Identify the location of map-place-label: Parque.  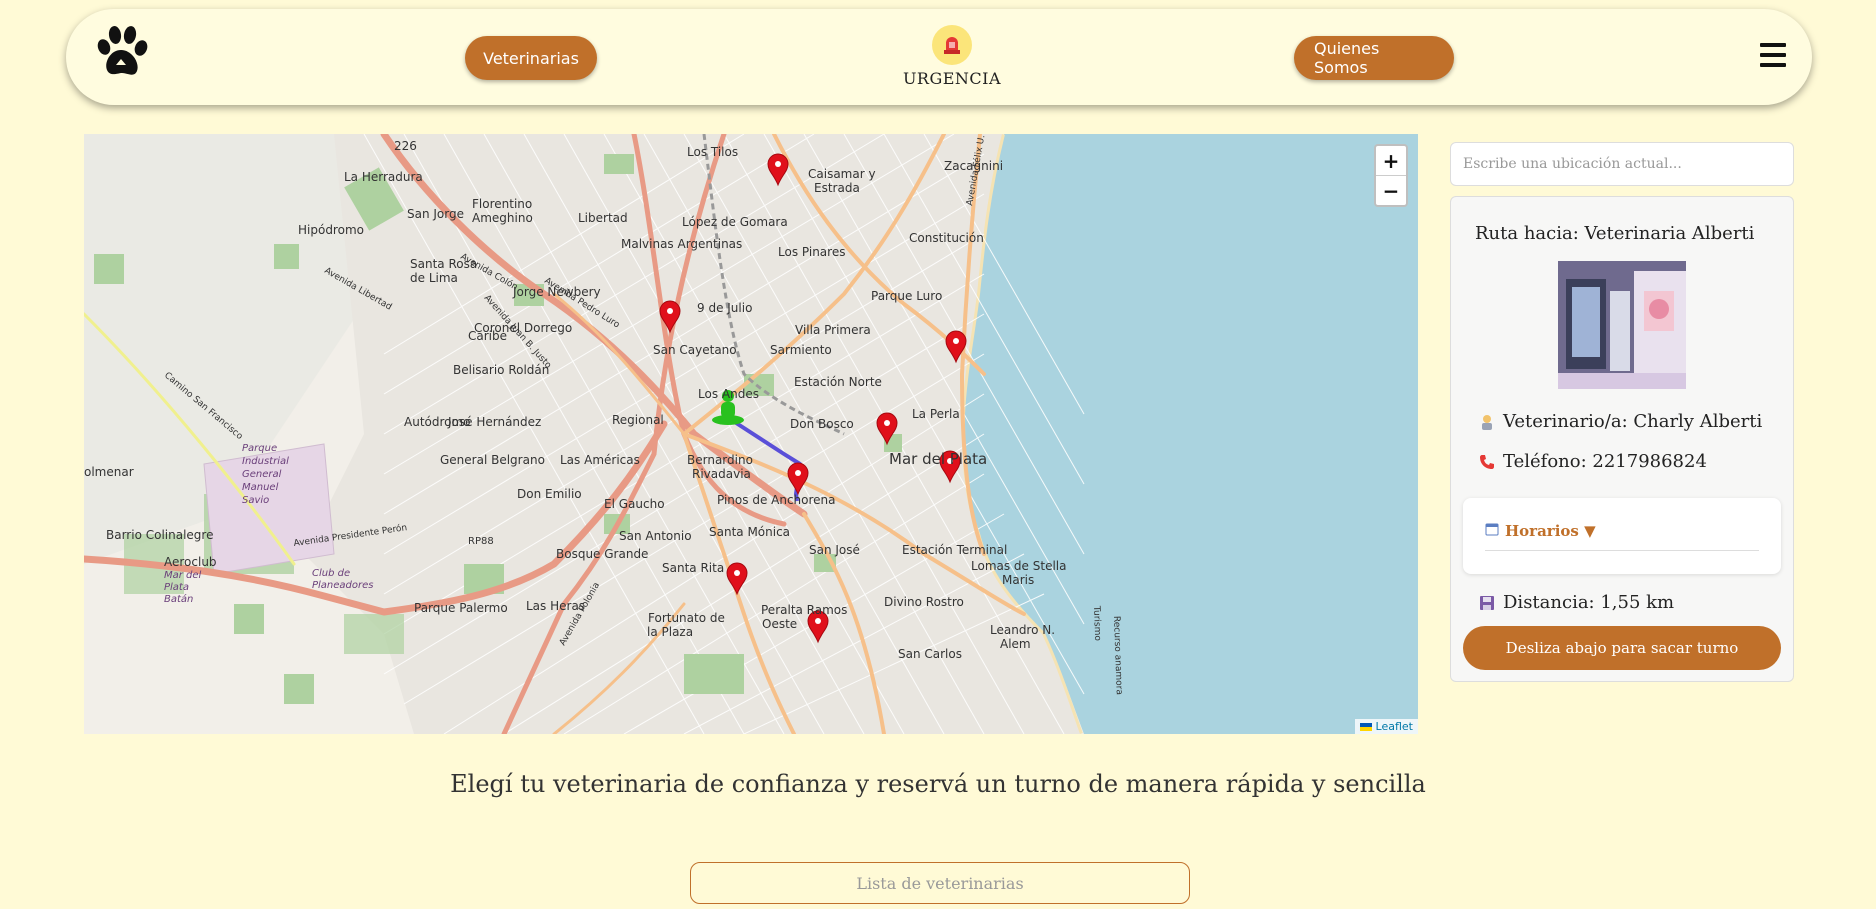
(259, 448).